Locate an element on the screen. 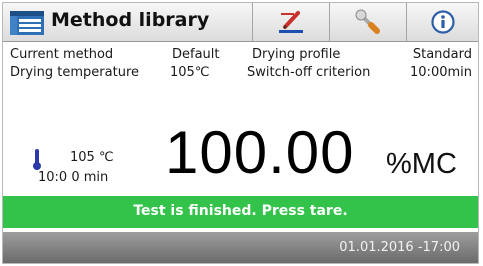 Image resolution: width=483 pixels, height=266 pixels. pen-icon is located at coordinates (291, 22).